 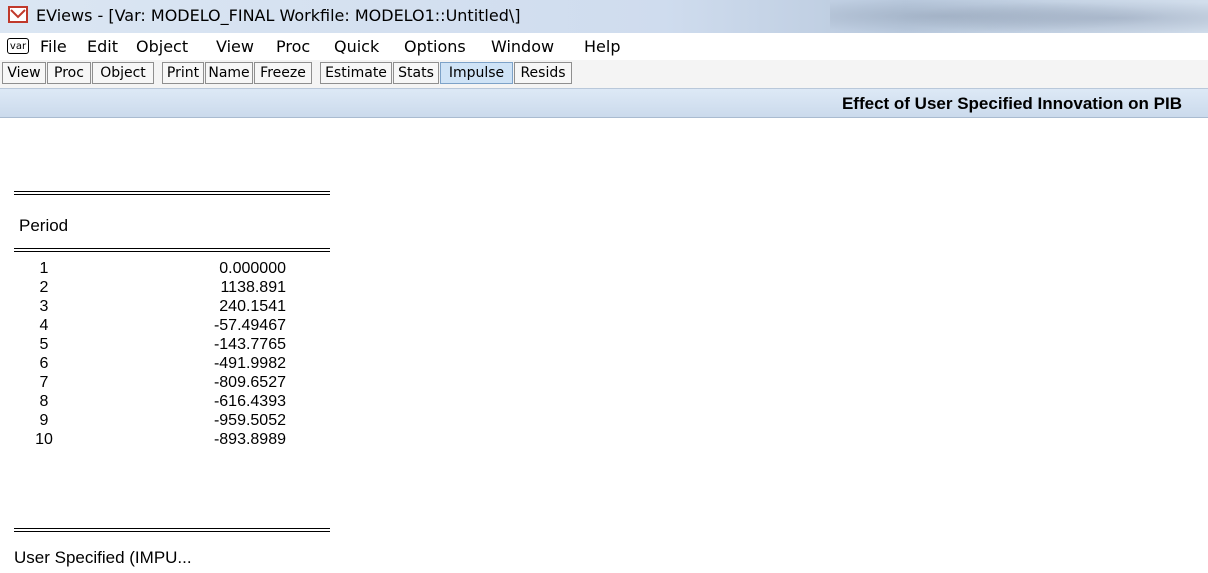 What do you see at coordinates (44, 268) in the screenshot?
I see `period-cell: 1` at bounding box center [44, 268].